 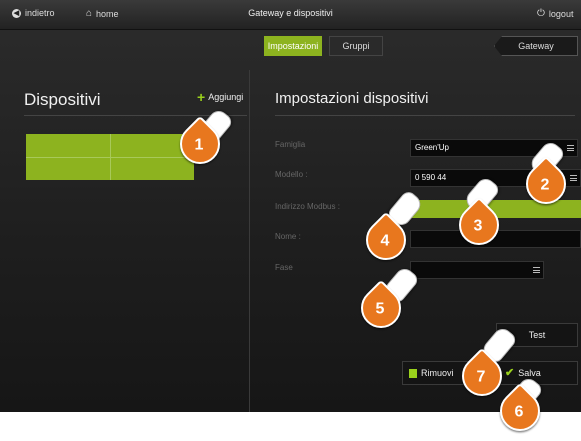 What do you see at coordinates (437, 373) in the screenshot?
I see `remove-label: Rimuovi` at bounding box center [437, 373].